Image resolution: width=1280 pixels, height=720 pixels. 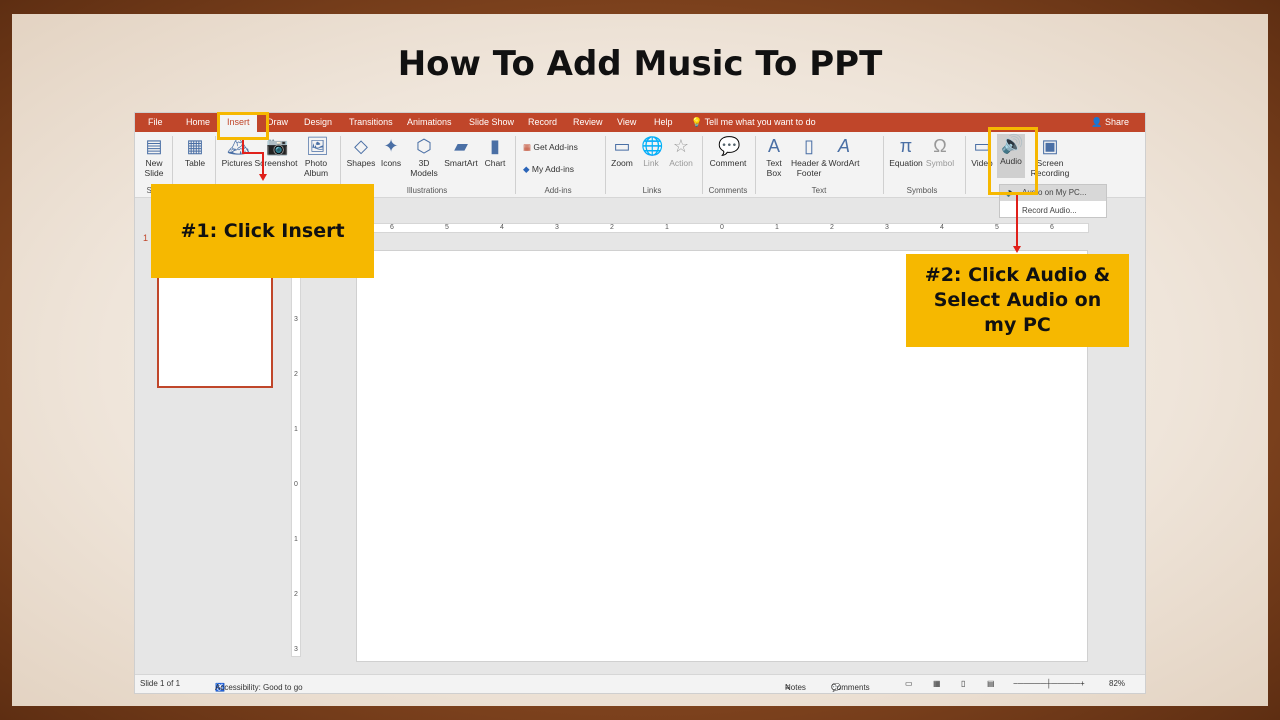 What do you see at coordinates (317, 146) in the screenshot?
I see `photo-album-icon: 🖼` at bounding box center [317, 146].